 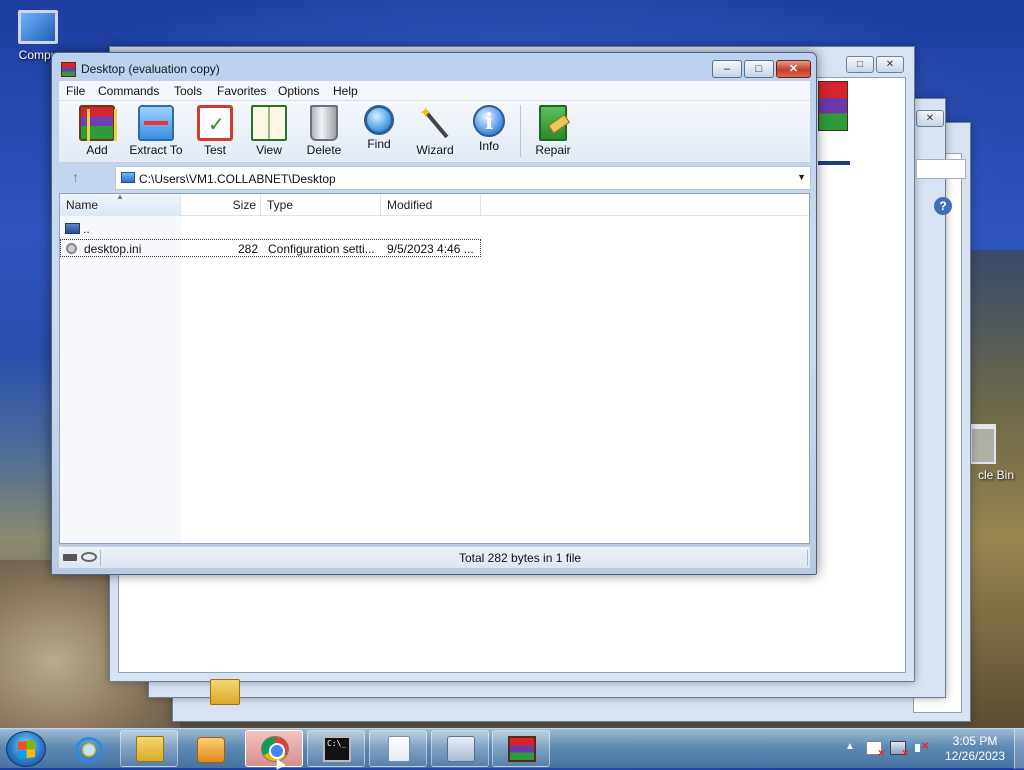 I want to click on path-combobox: C:\Users\VM1.COLLABNET\Desktop ▼, so click(x=463, y=178).